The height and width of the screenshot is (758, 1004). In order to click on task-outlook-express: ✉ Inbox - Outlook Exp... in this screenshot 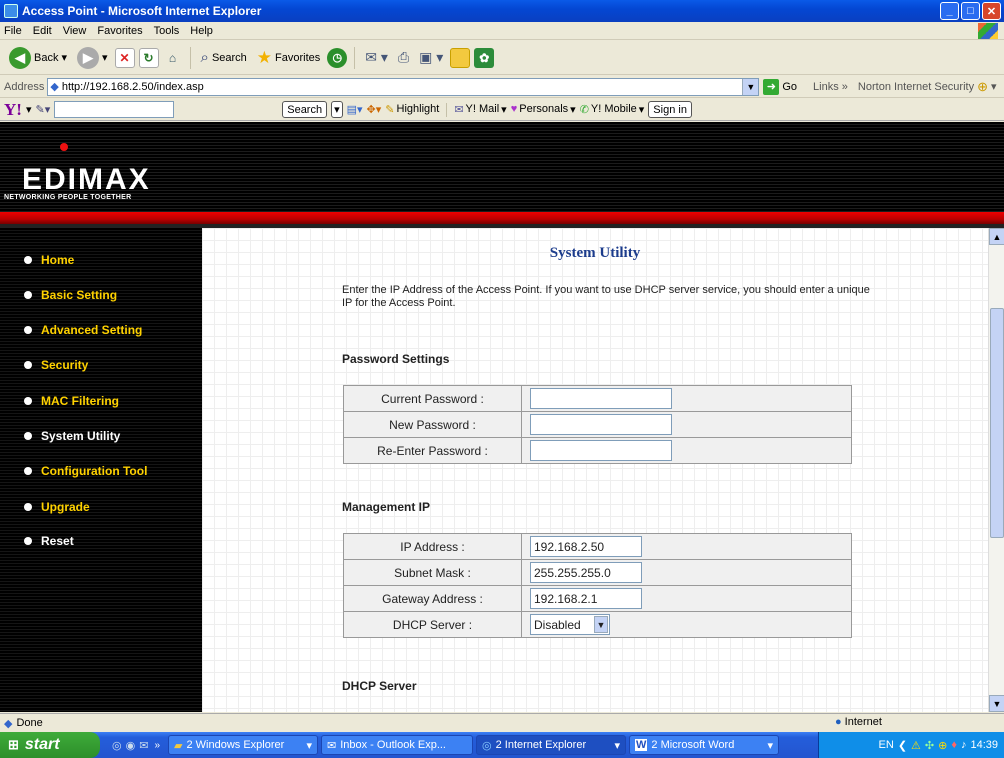, I will do `click(397, 745)`.